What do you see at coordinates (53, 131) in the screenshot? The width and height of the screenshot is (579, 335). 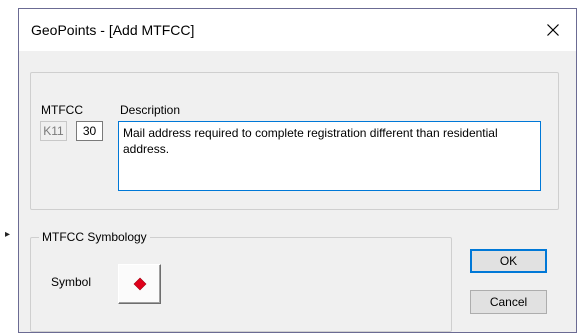 I see `mtfcc-prefix: K11` at bounding box center [53, 131].